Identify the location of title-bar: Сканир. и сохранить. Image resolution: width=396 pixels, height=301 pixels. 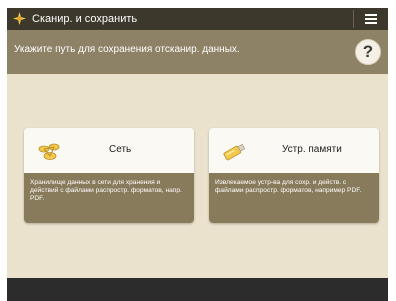
(197, 19).